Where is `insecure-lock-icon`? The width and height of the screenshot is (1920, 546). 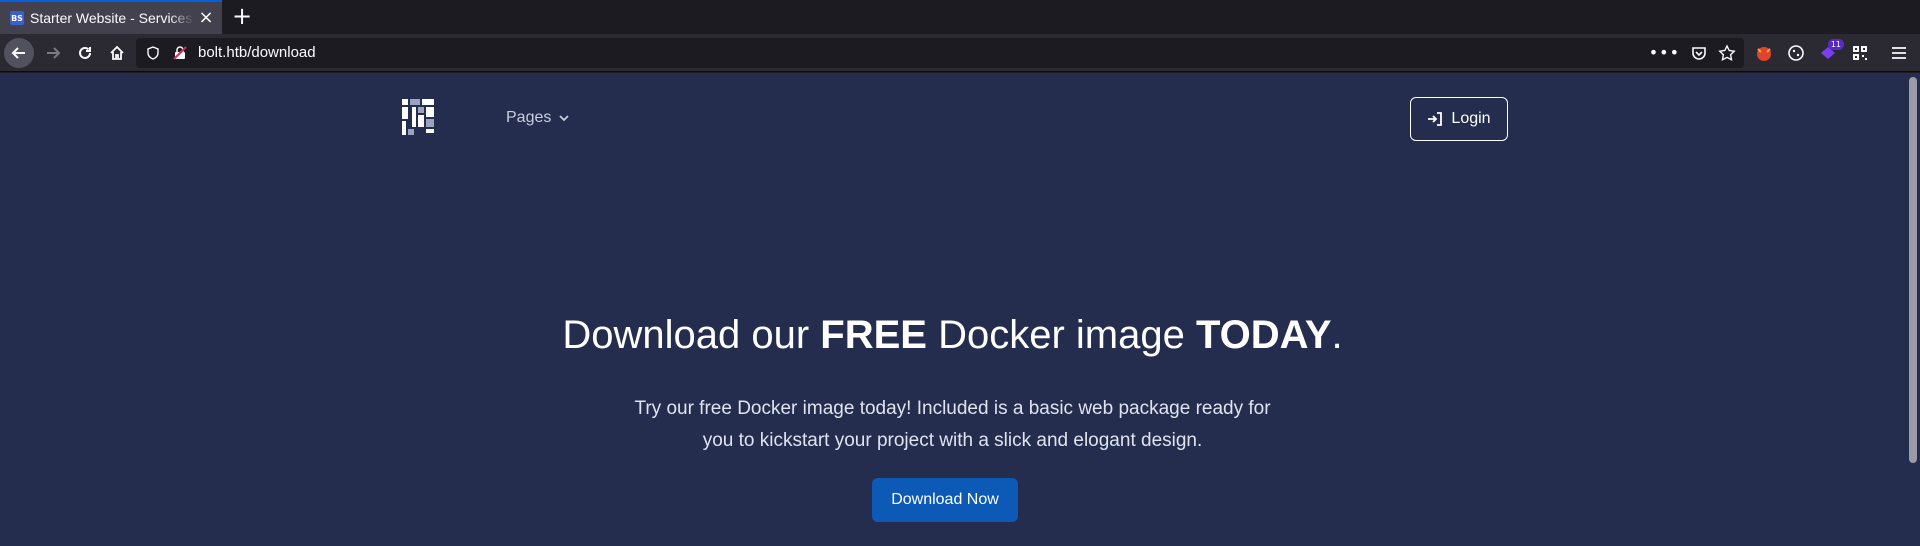 insecure-lock-icon is located at coordinates (180, 53).